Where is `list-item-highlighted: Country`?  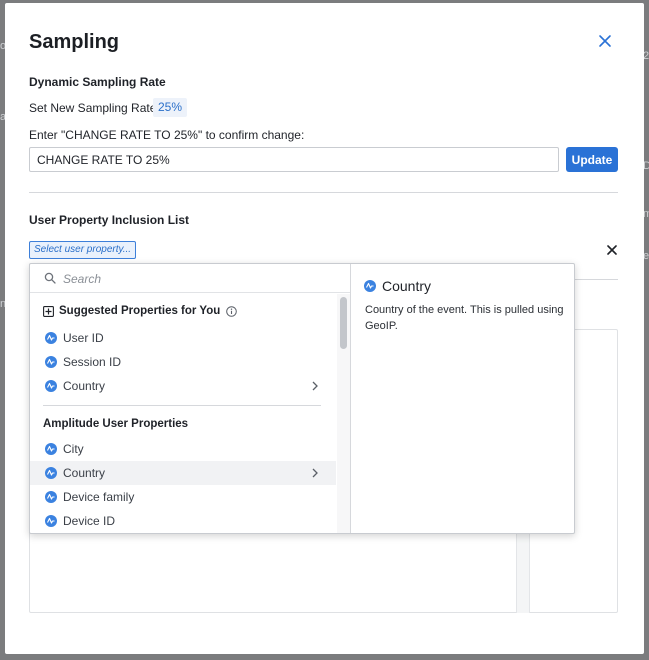
list-item-highlighted: Country is located at coordinates (183, 473).